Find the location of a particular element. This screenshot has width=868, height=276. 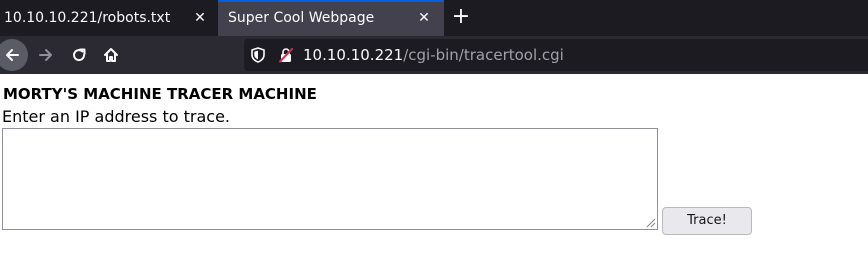

tab-title: Super Cool Webpage is located at coordinates (301, 18).